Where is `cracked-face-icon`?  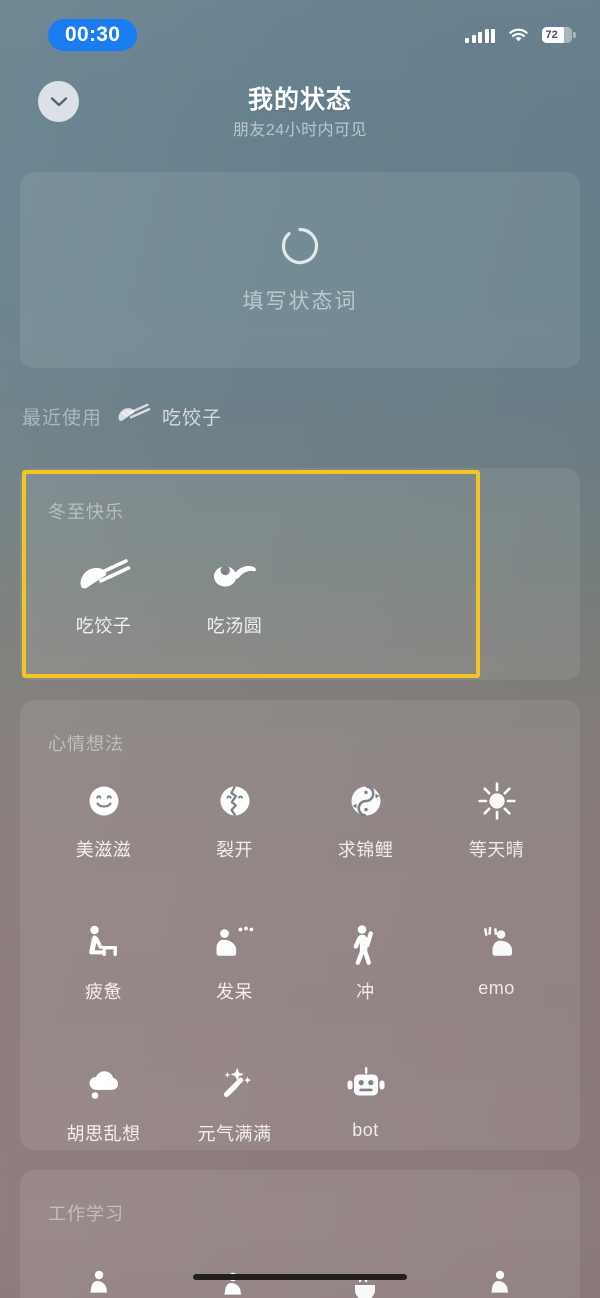 cracked-face-icon is located at coordinates (235, 801).